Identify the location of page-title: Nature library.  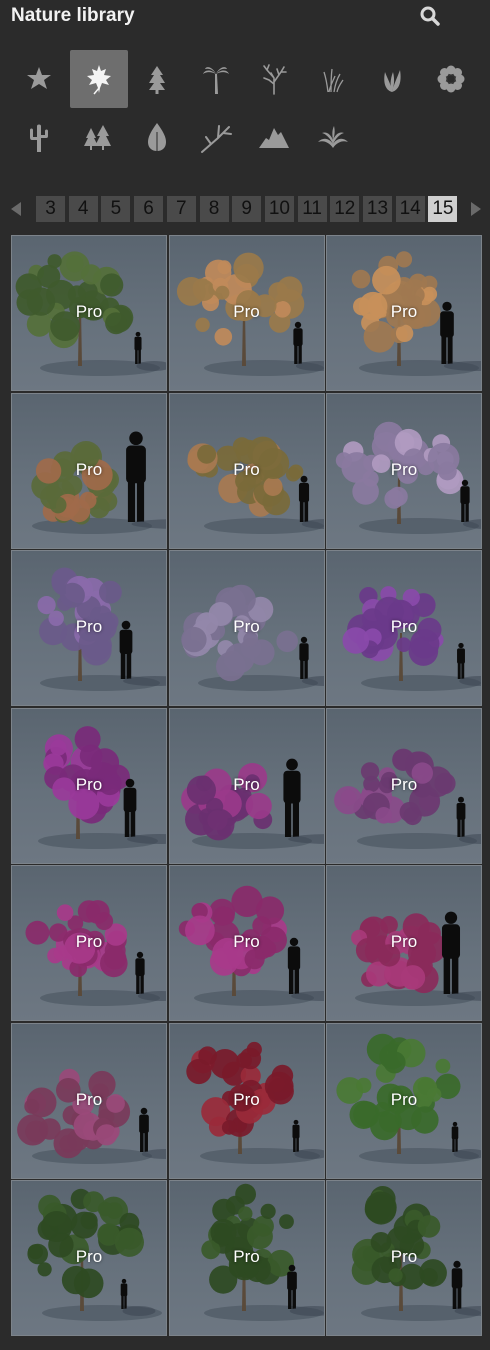
(73, 15).